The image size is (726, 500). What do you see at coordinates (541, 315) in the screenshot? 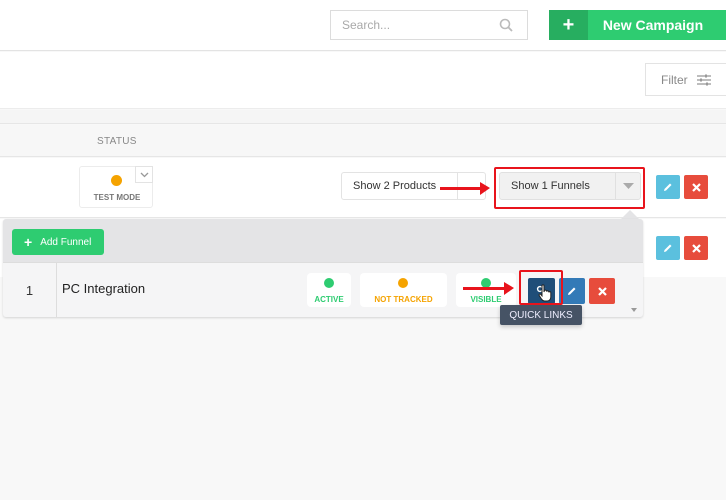
I see `quick-links-tooltip: QUICK LINKS` at bounding box center [541, 315].